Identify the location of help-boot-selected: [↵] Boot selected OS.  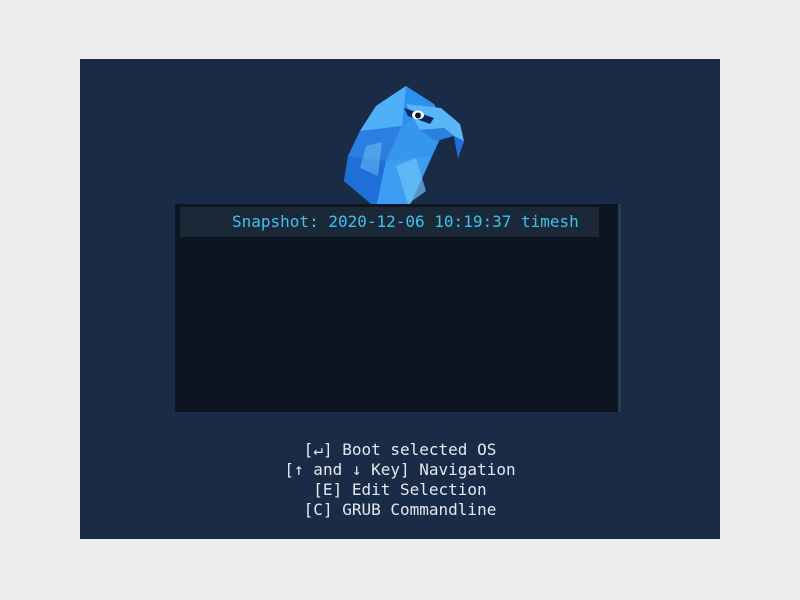
(400, 449).